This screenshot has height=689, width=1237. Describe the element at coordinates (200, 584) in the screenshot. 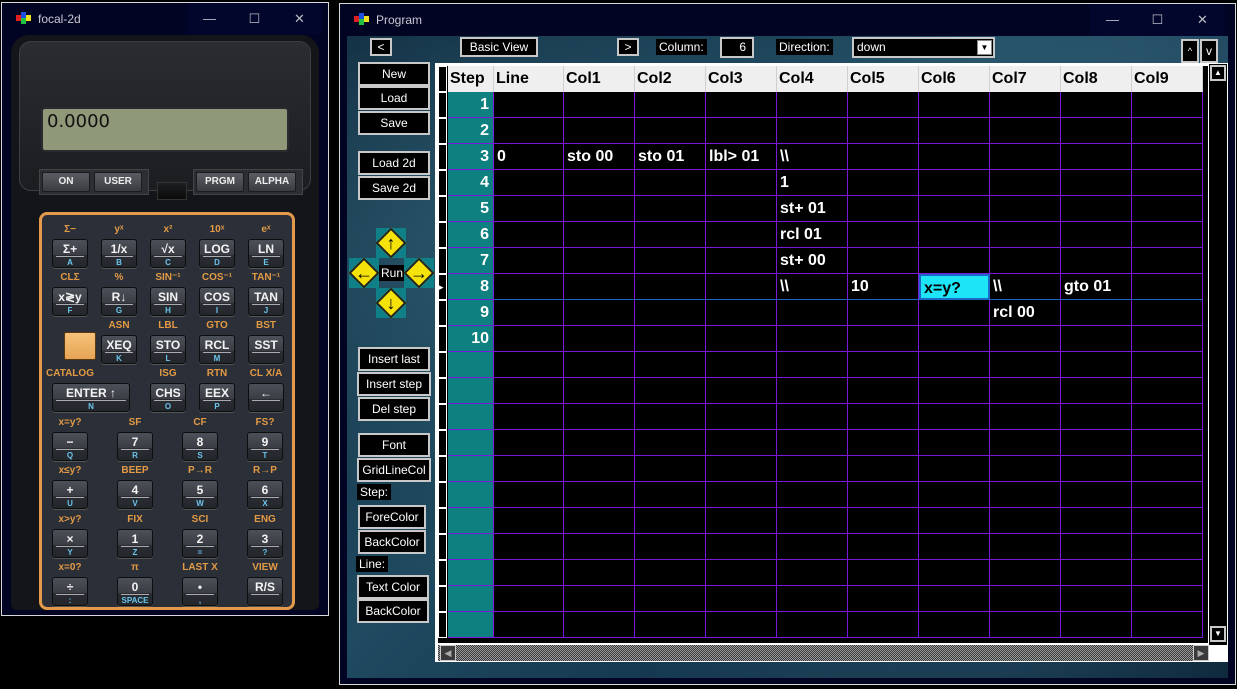

I see `key--: LAST X •,` at that location.